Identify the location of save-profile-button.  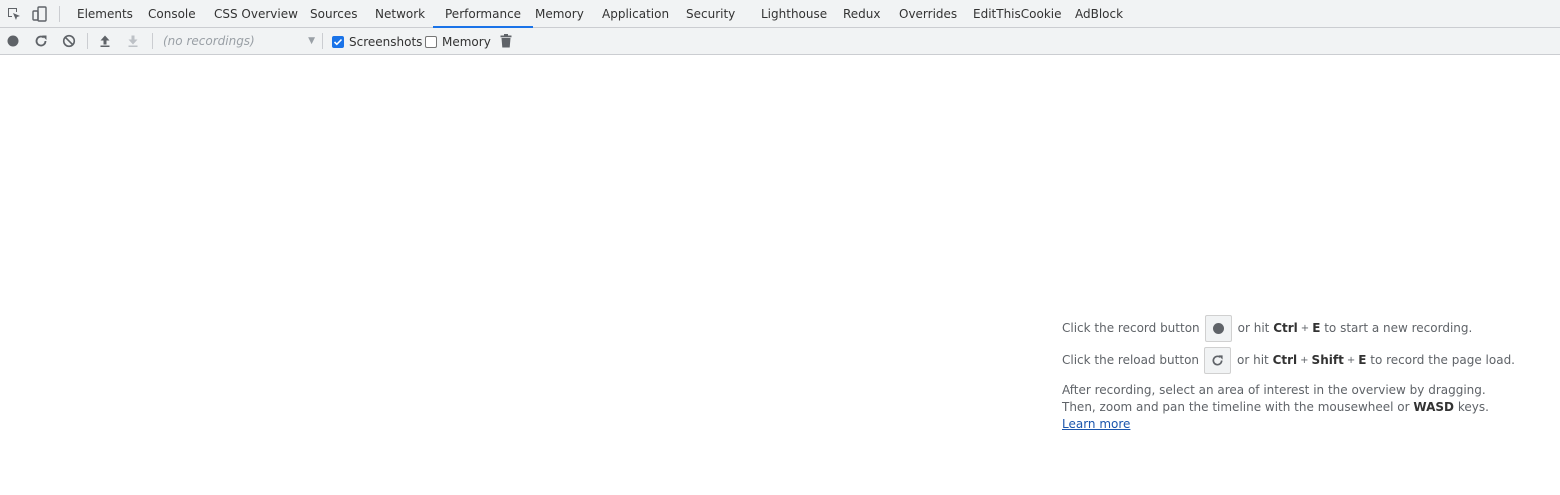
(133, 41).